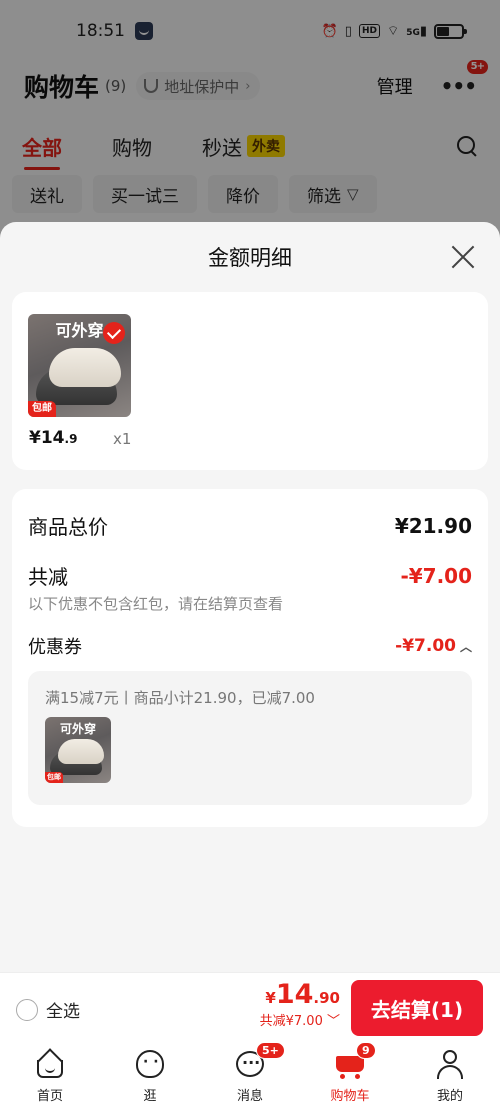 The height and width of the screenshot is (1111, 500). I want to click on coupon-product-thumbnail: 可外穿 包邮, so click(78, 750).